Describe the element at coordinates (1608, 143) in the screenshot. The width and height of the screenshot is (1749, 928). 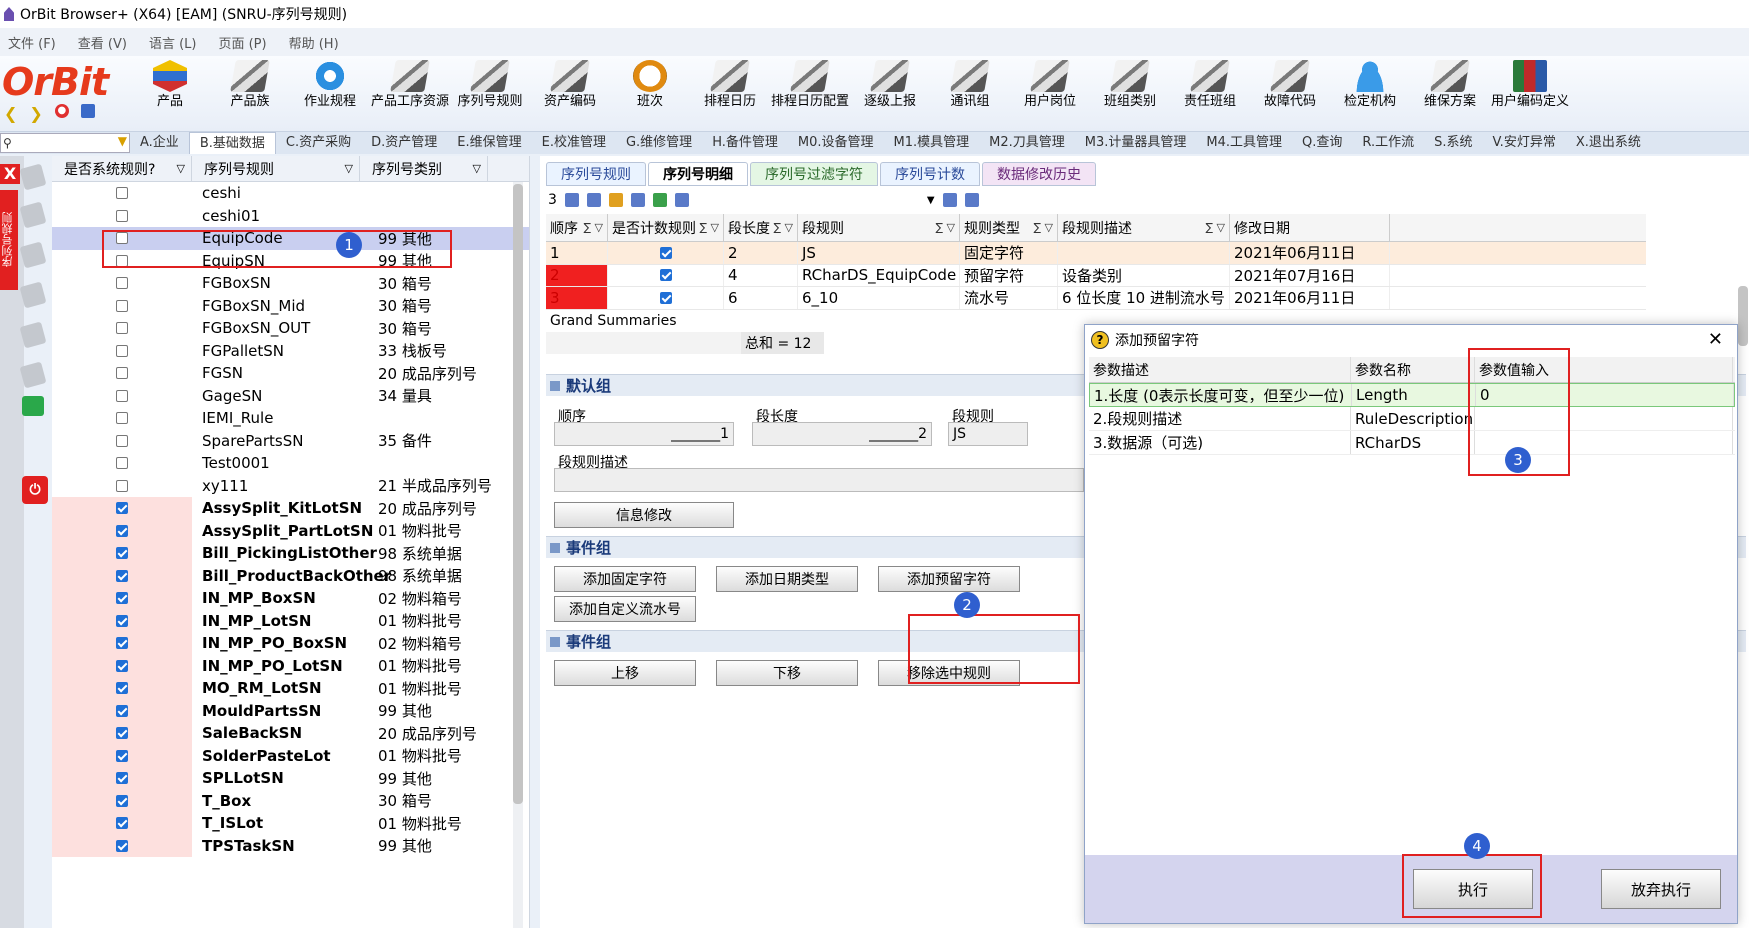
I see `module-tab-17: X.退出系统` at that location.